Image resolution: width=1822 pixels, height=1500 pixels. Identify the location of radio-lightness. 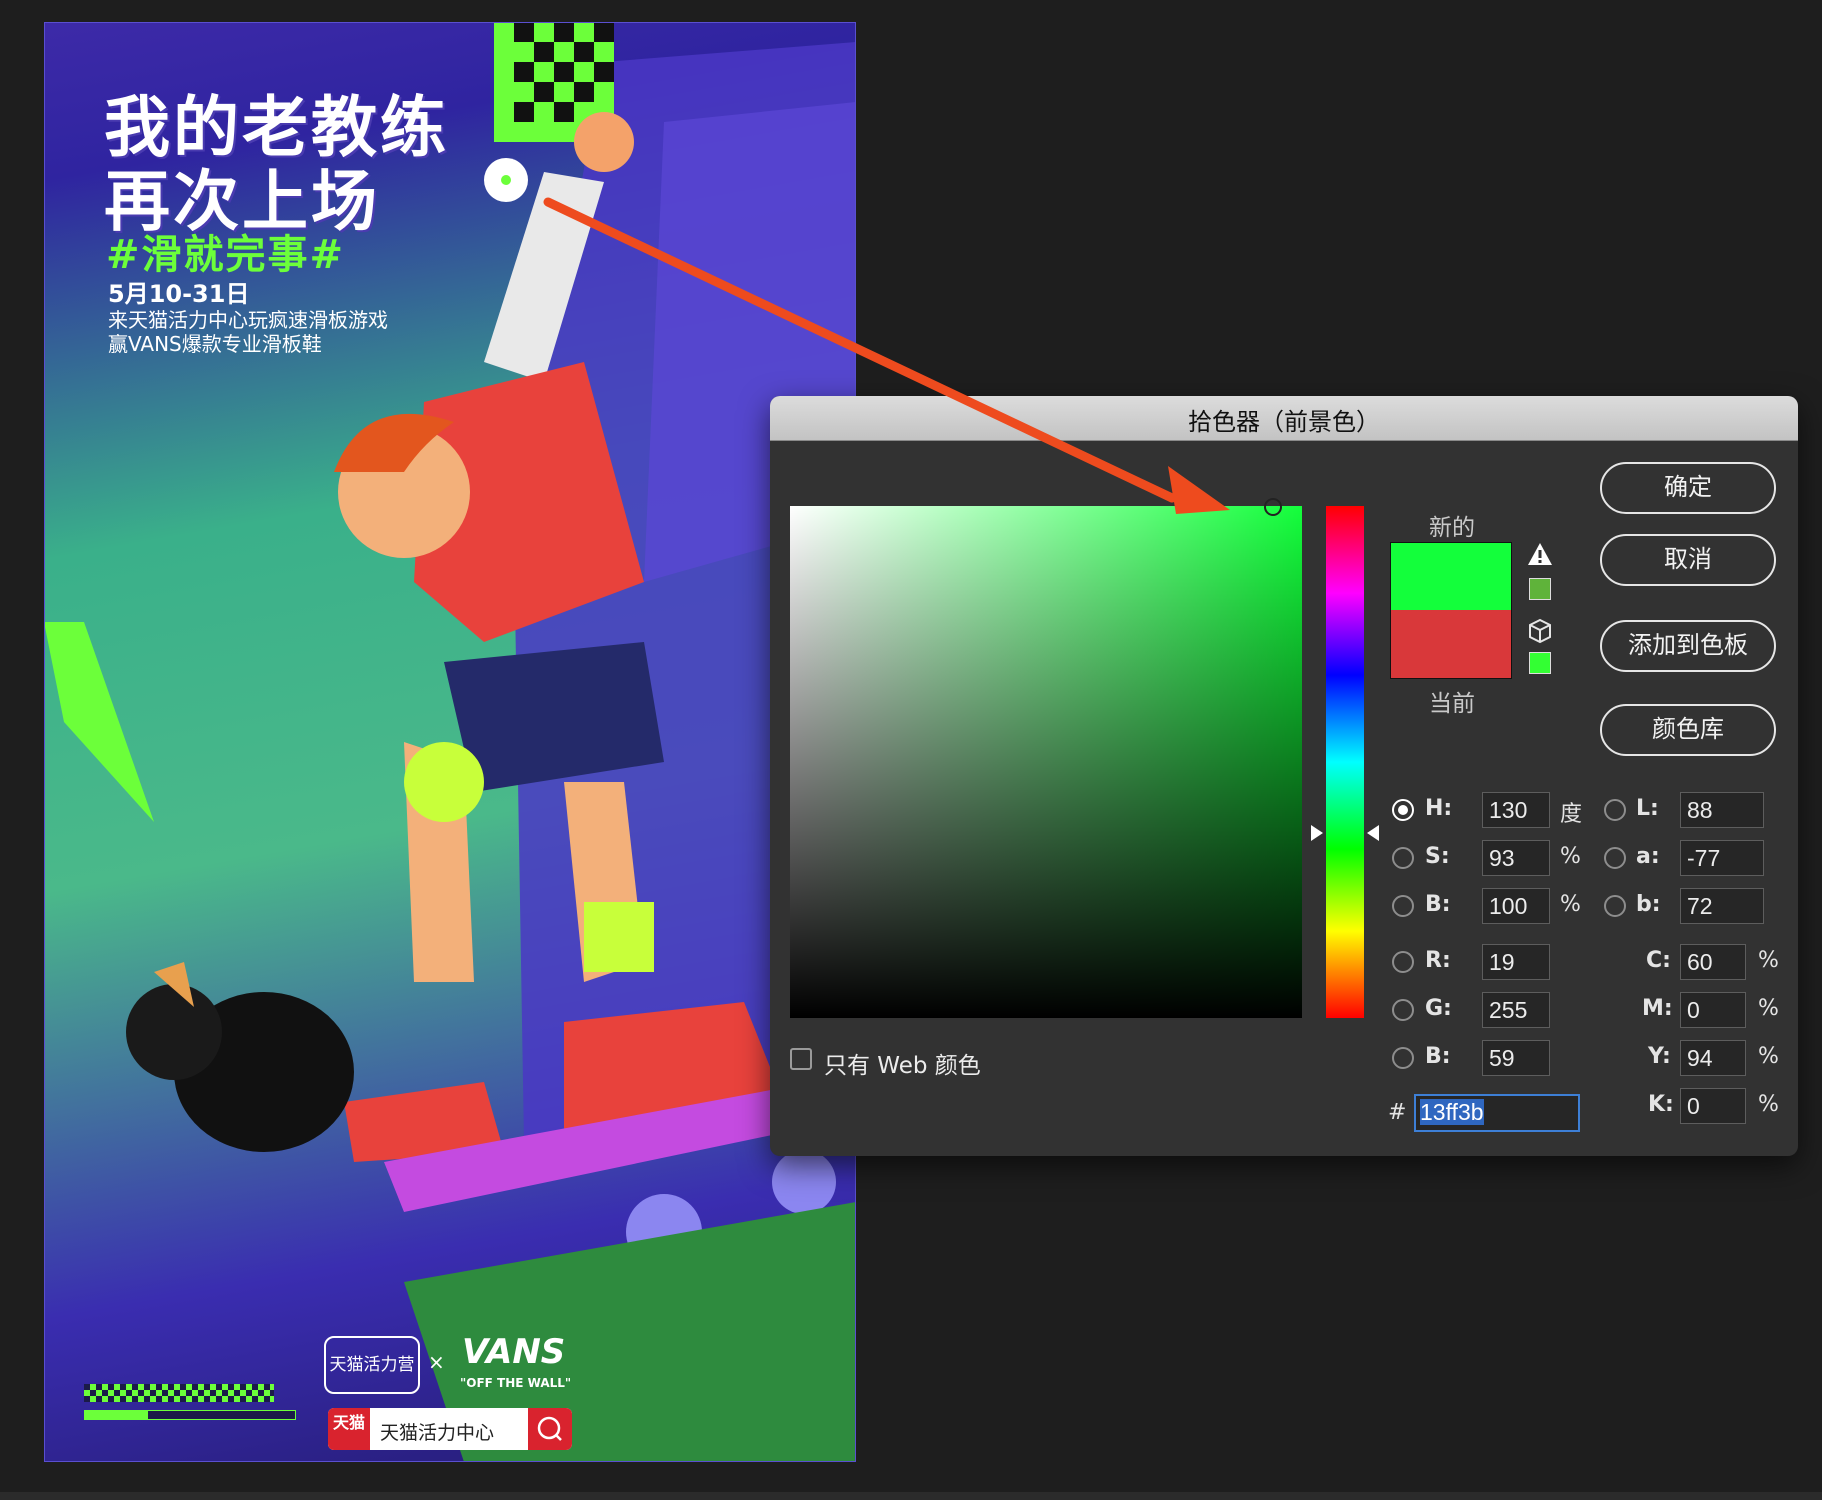
(1615, 810).